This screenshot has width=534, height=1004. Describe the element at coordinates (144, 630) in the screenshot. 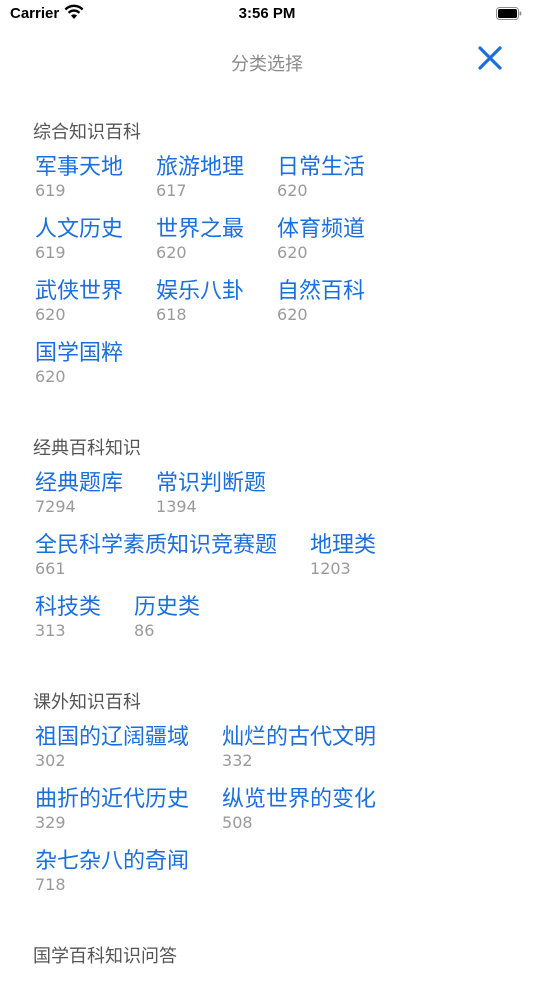

I see `category-count: 86` at that location.